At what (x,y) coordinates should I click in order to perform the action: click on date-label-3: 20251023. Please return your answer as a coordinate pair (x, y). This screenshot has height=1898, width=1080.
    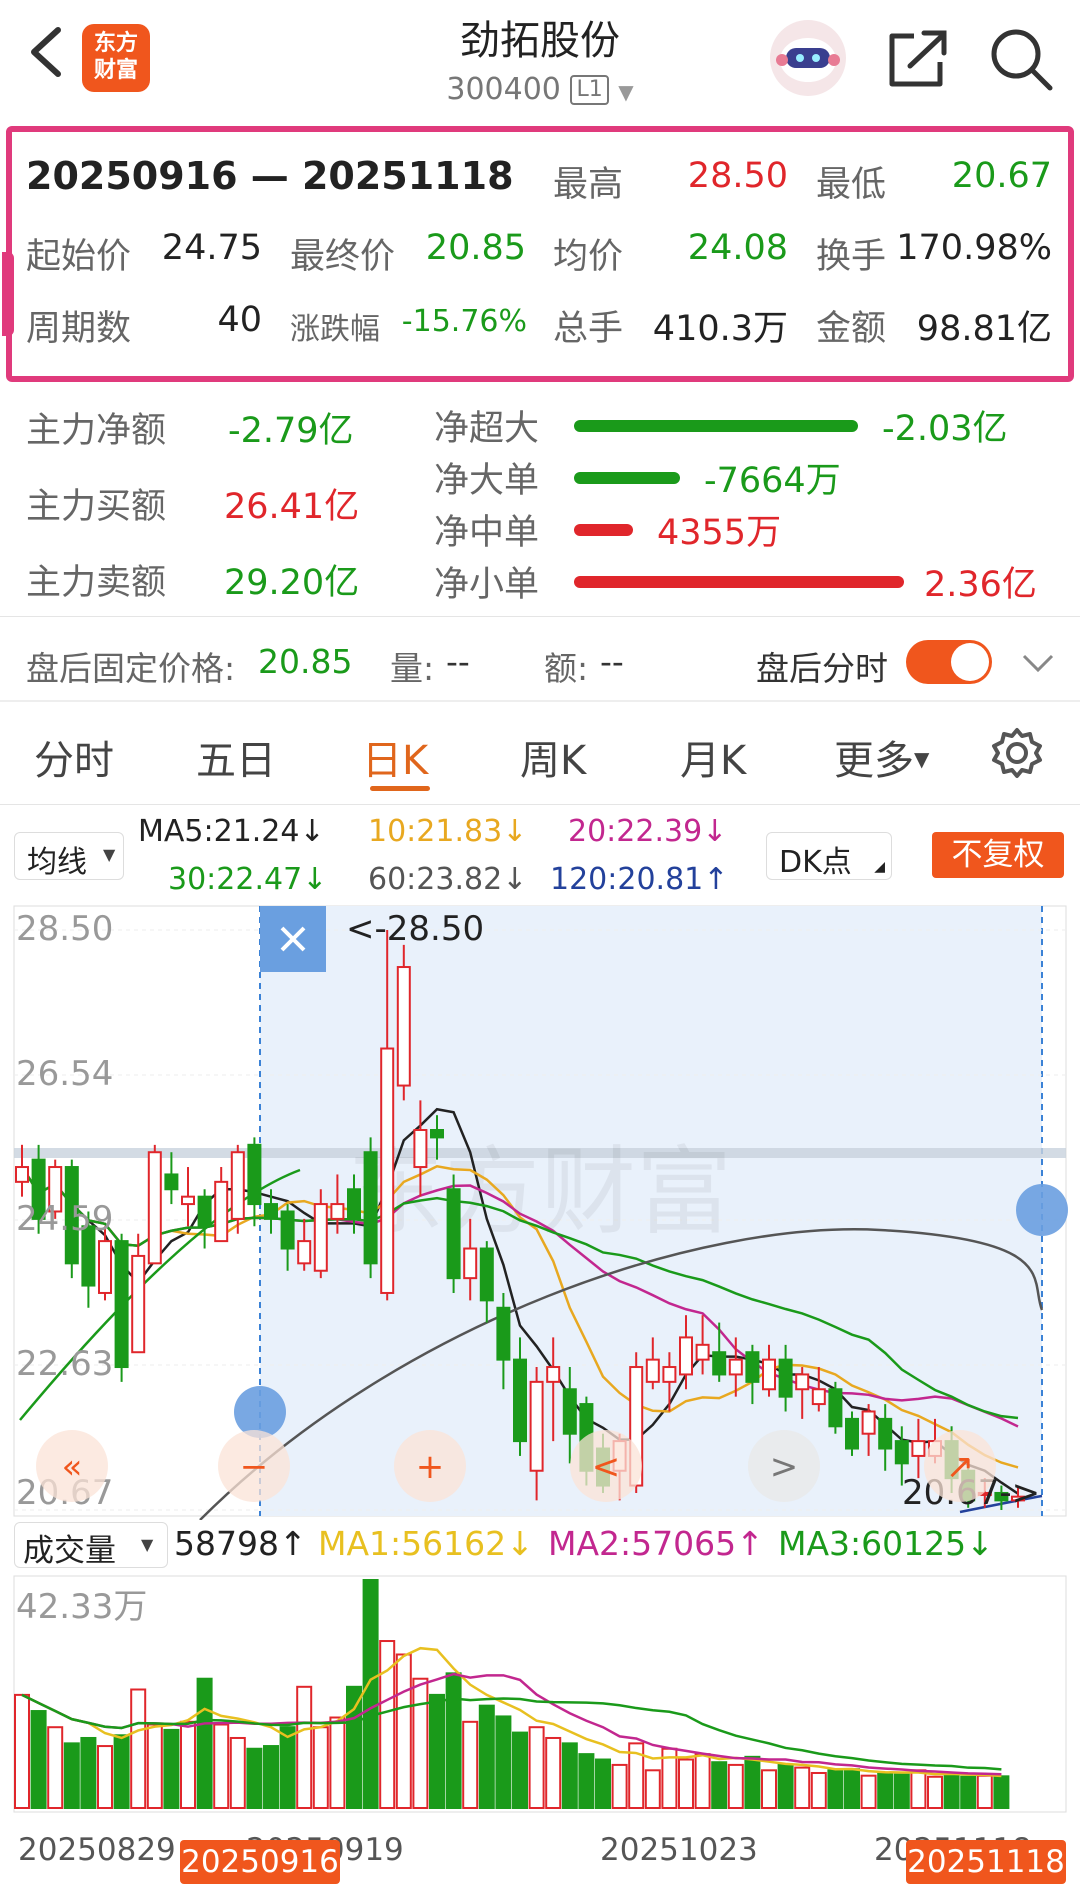
    Looking at the image, I should click on (679, 1850).